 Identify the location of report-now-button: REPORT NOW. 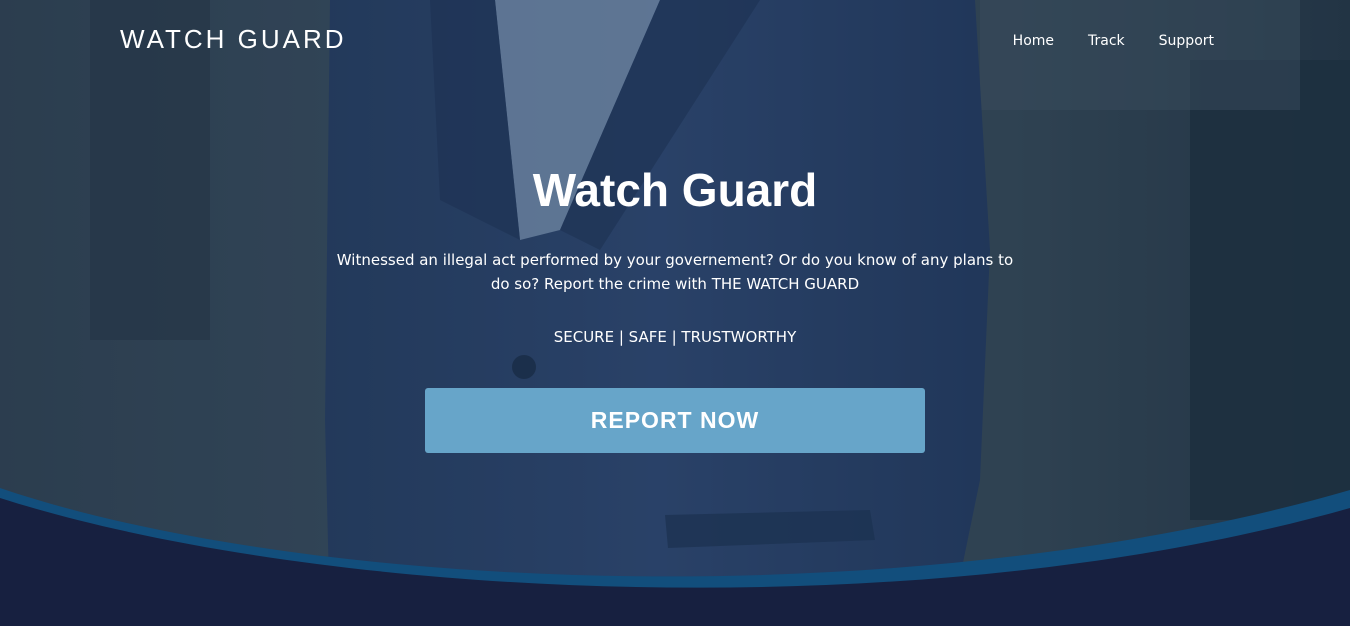
(675, 420).